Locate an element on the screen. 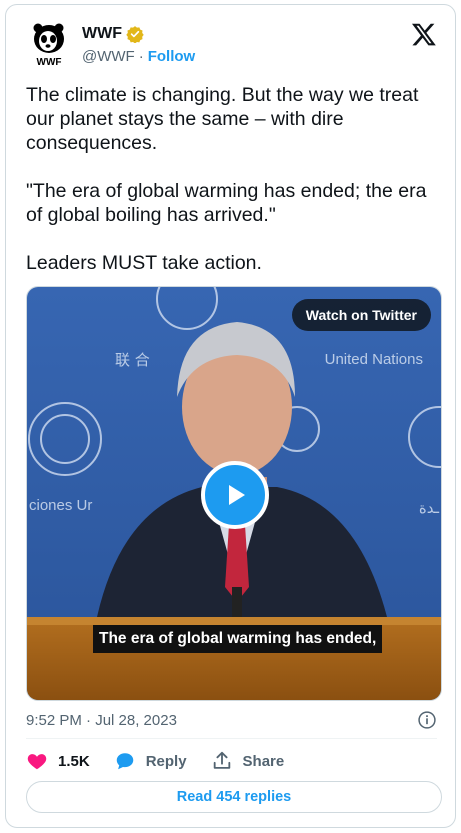 The image size is (461, 833). like-count: 1.5K is located at coordinates (74, 761).